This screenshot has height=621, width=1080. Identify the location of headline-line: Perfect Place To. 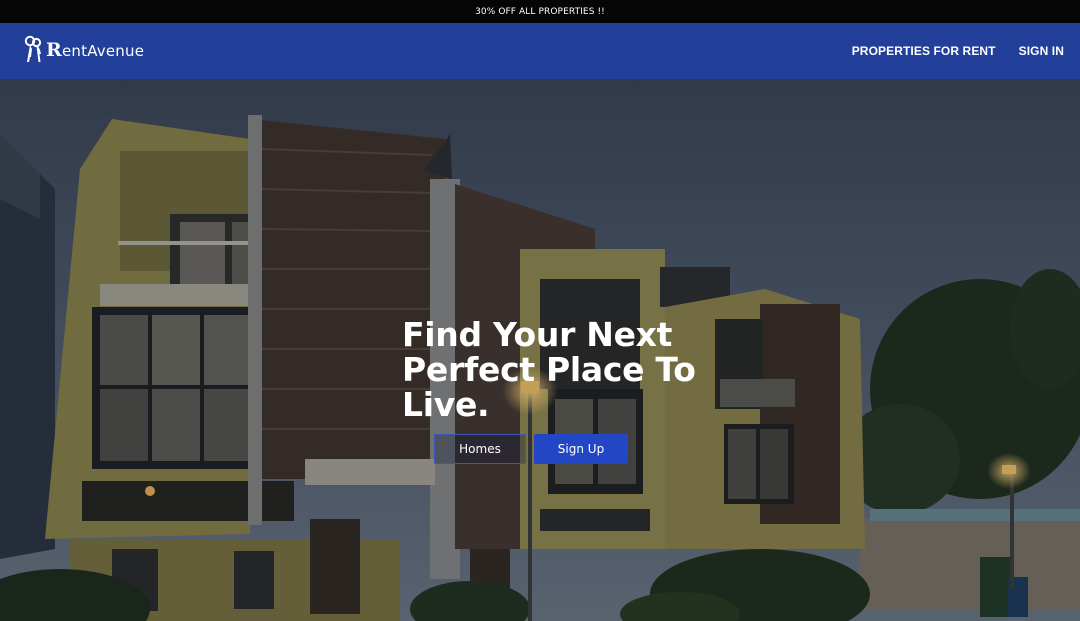
(549, 369).